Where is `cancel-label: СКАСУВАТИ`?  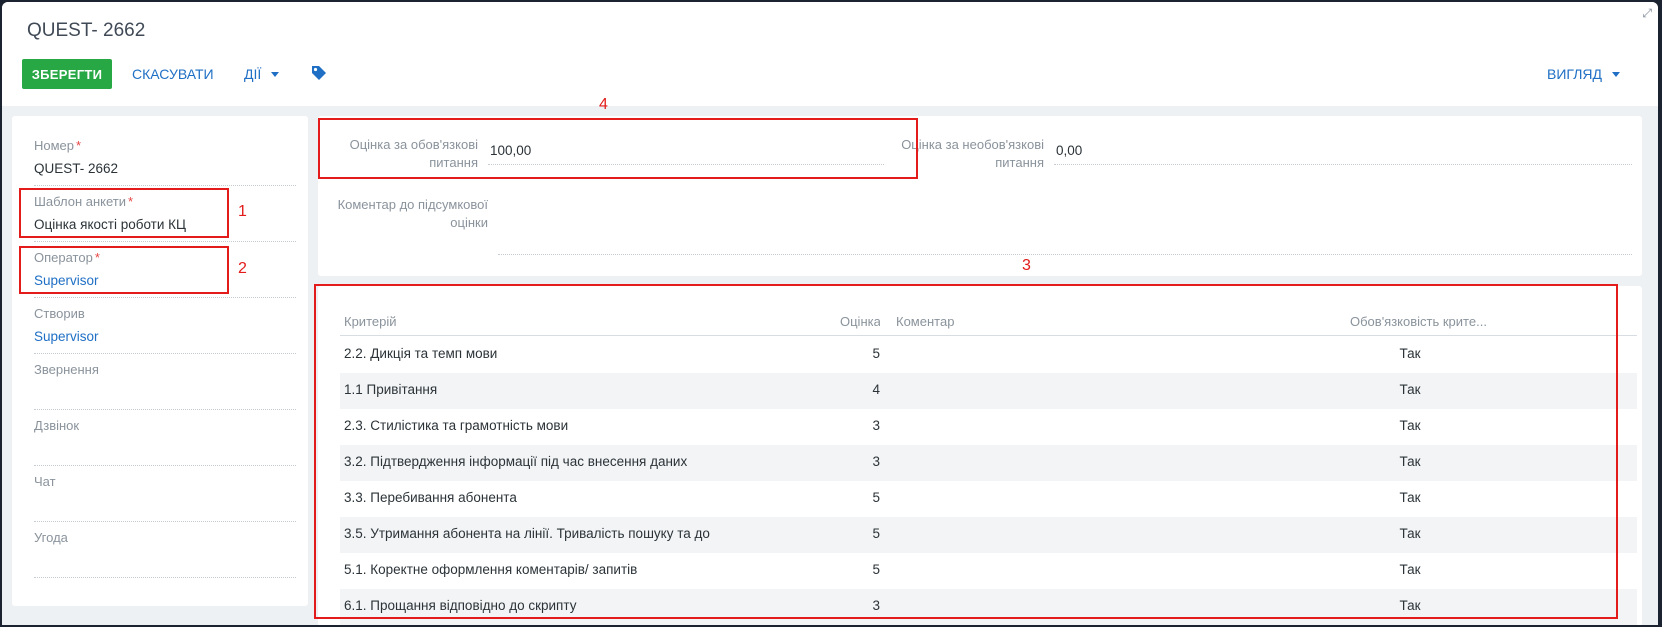 cancel-label: СКАСУВАТИ is located at coordinates (173, 74).